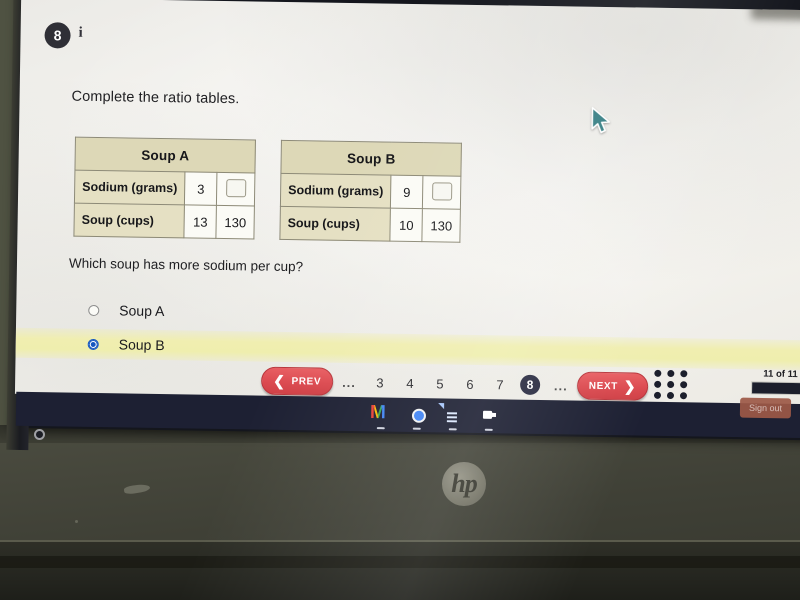 This screenshot has width=800, height=600. Describe the element at coordinates (453, 417) in the screenshot. I see `google-docs-icon` at that location.